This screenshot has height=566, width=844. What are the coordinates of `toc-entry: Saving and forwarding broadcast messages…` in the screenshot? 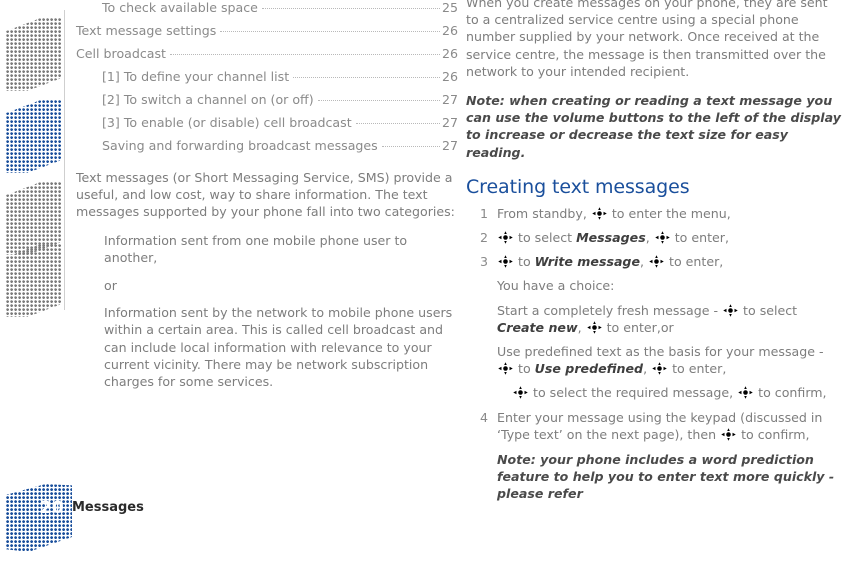 It's located at (267, 145).